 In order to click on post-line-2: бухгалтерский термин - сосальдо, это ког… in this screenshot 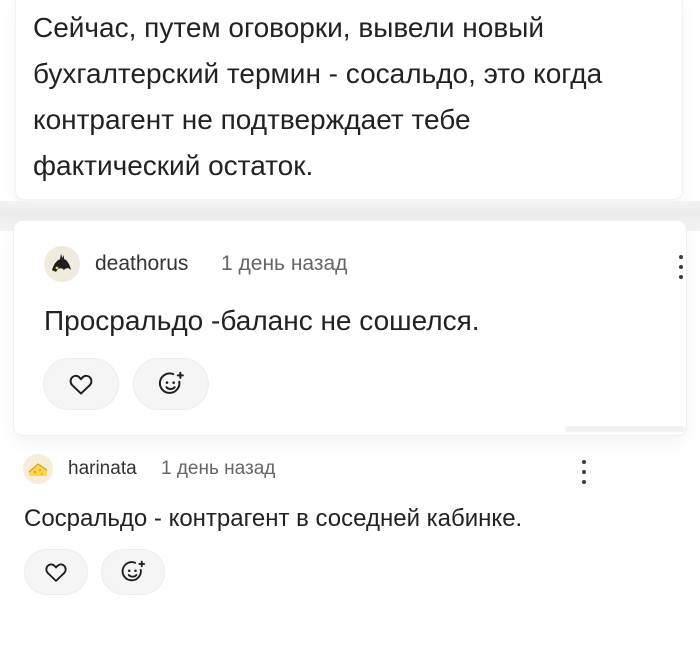, I will do `click(318, 73)`.